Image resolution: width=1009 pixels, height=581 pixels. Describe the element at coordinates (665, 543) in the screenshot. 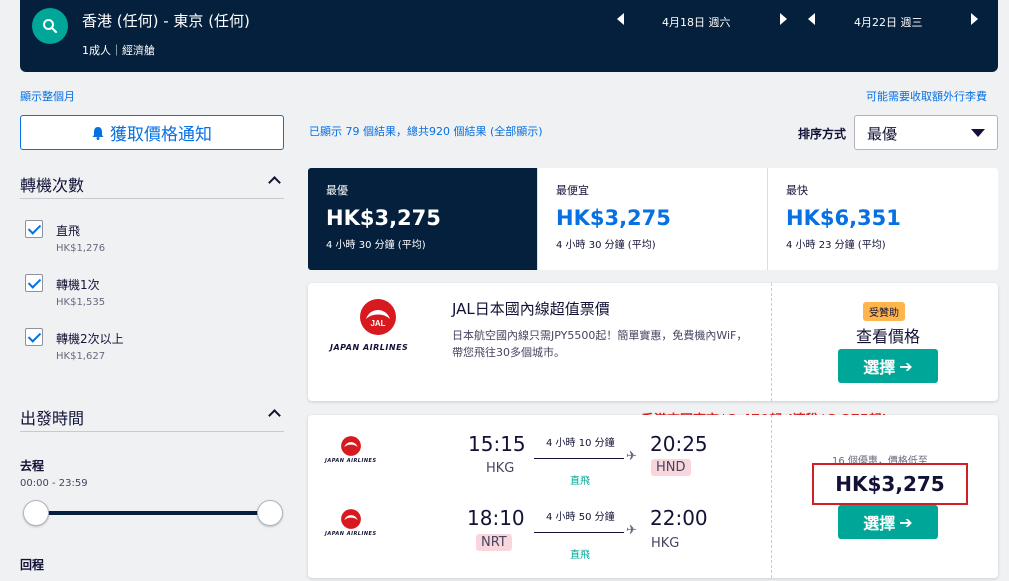

I see `leg-arr-code: HKG` at that location.